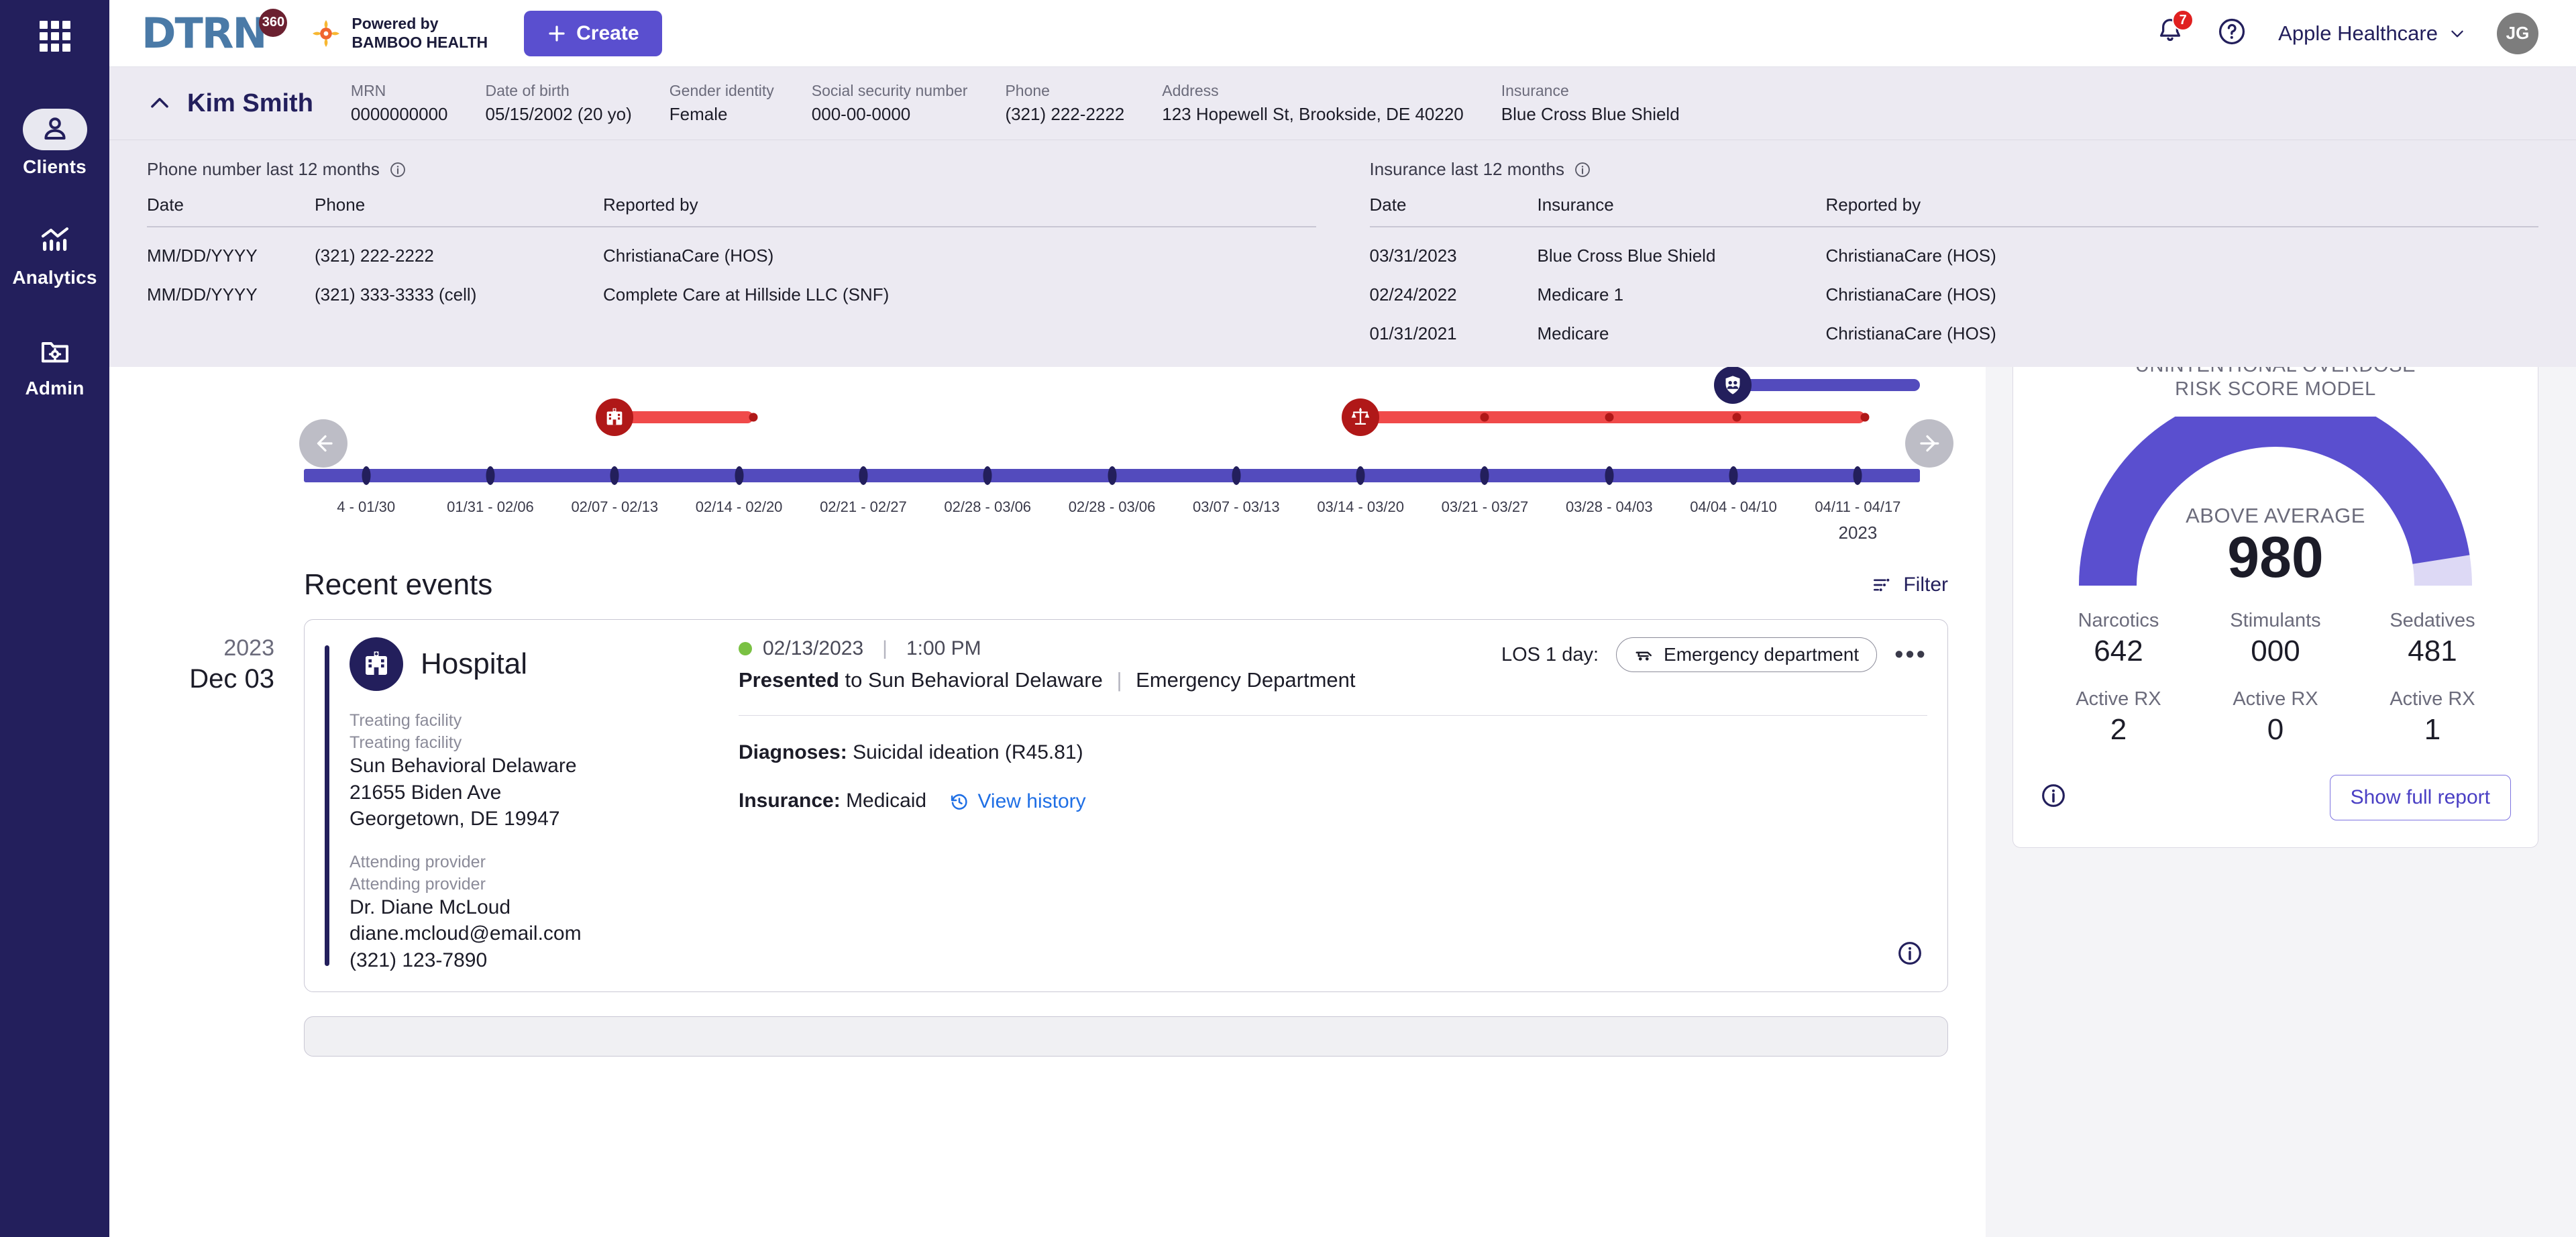  What do you see at coordinates (459, 211) in the screenshot?
I see `column-header: Phone` at bounding box center [459, 211].